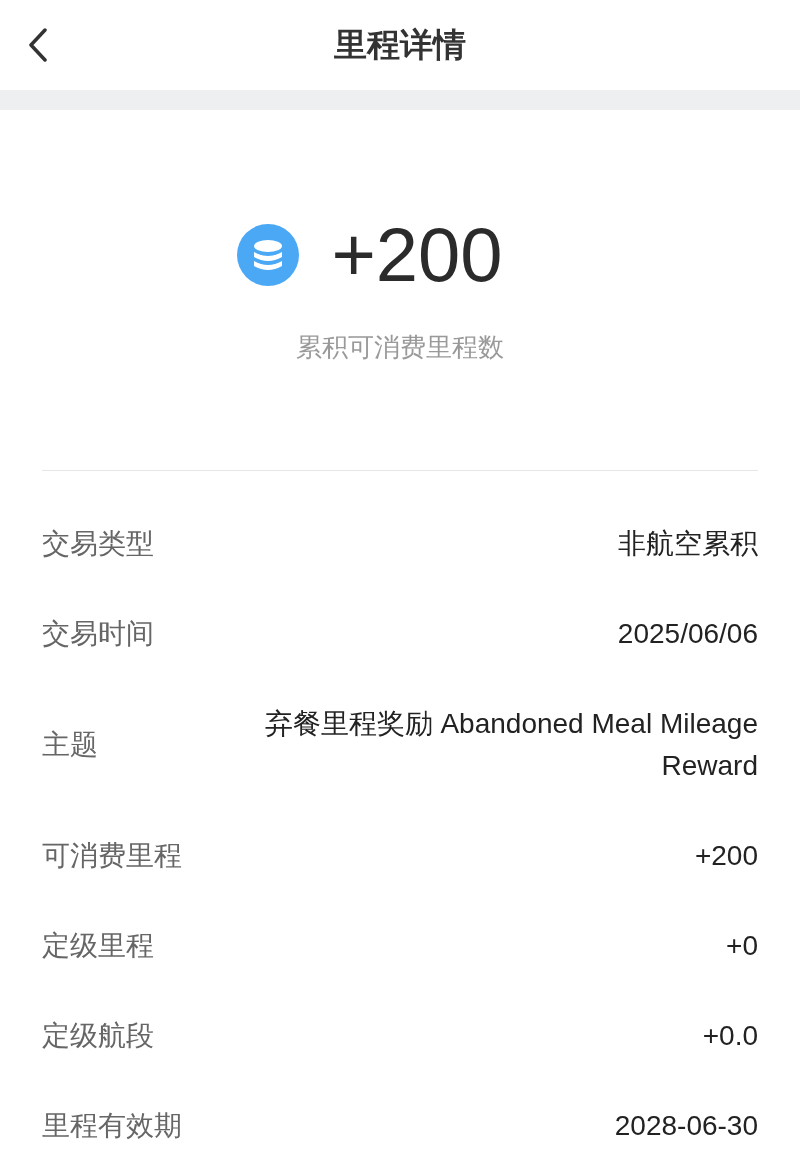  What do you see at coordinates (98, 634) in the screenshot?
I see `detail-label: 交易时间` at bounding box center [98, 634].